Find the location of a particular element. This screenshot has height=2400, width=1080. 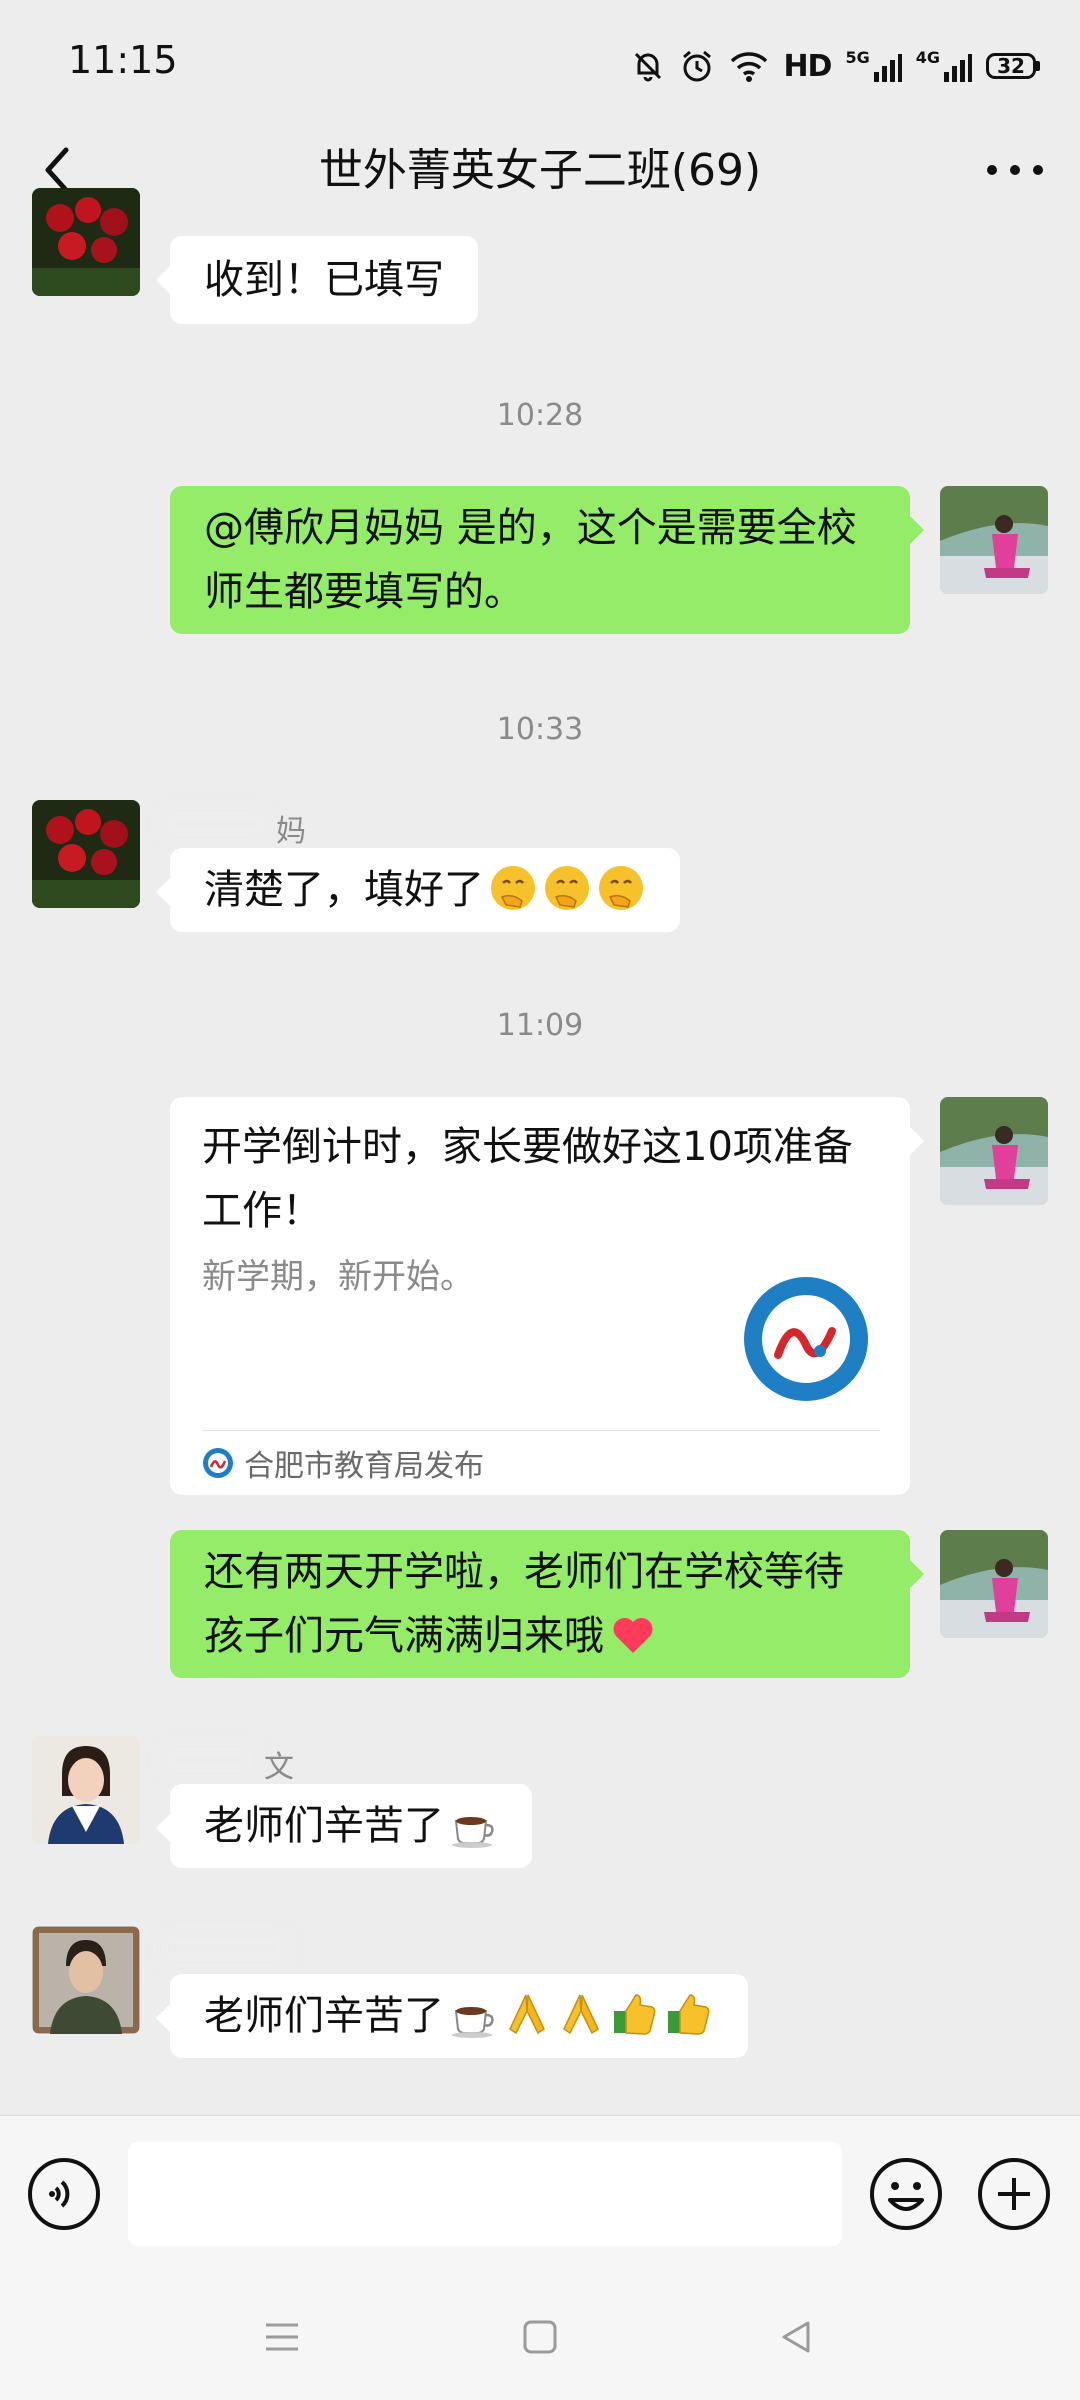

card-source-label: 合肥市教育局发布 is located at coordinates (364, 1466).